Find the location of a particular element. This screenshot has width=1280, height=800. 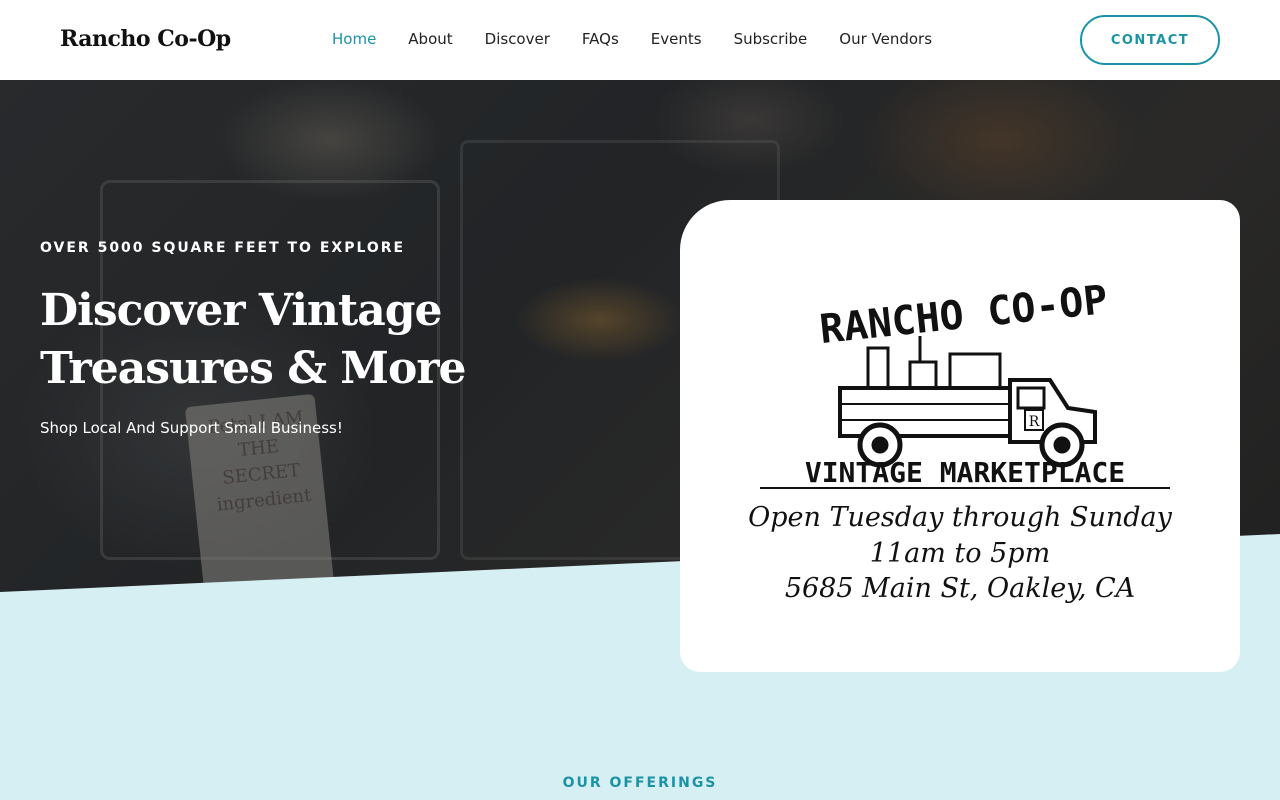

hero-eyebrow: OVER 5000 SQUARE FEET TO EXPLORE is located at coordinates (223, 248).